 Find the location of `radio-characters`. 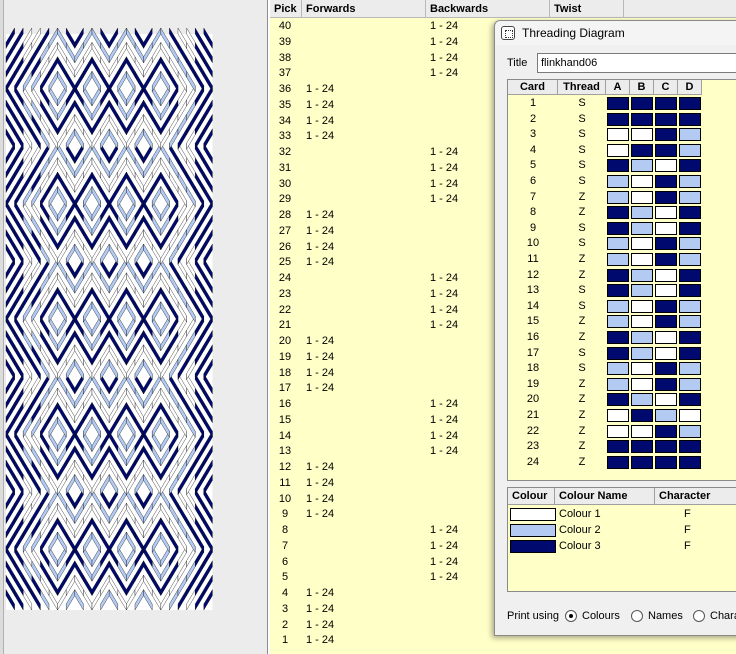

radio-characters is located at coordinates (699, 616).